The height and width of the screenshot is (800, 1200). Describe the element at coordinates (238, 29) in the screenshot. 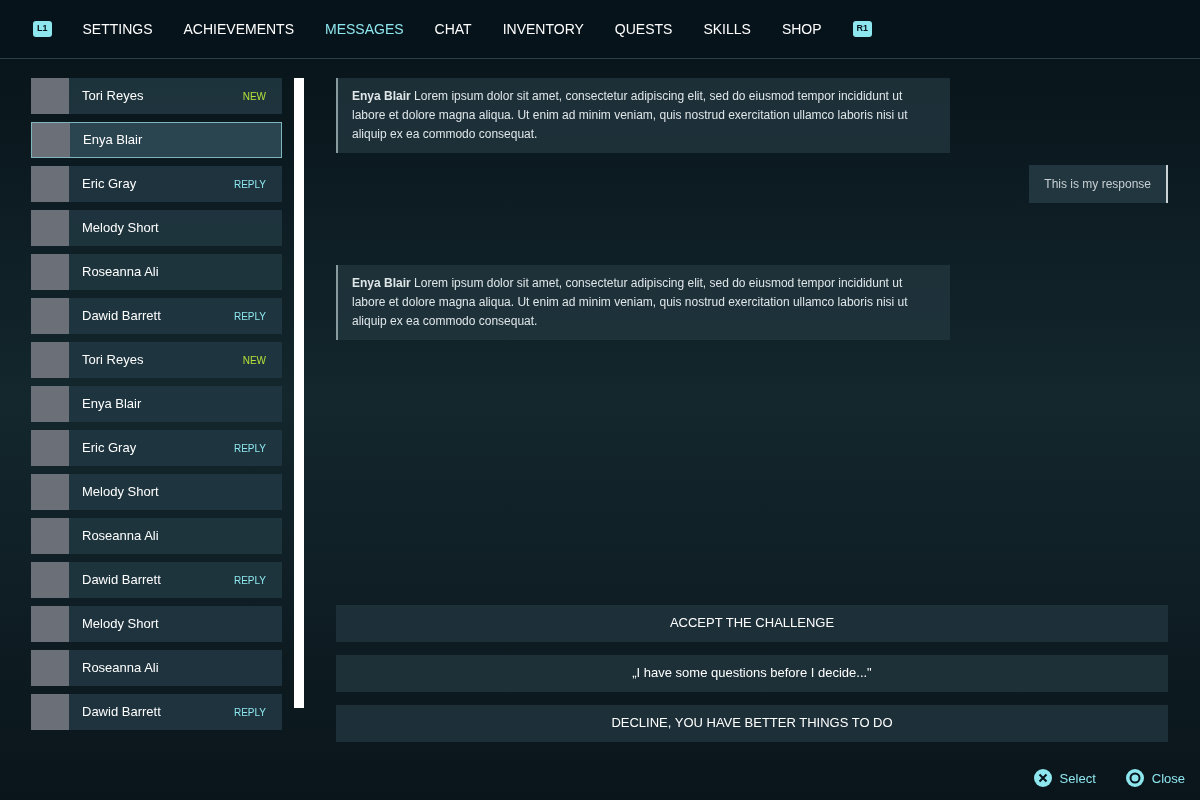

I see `nav-tab: ACHIEVEMENTS` at that location.